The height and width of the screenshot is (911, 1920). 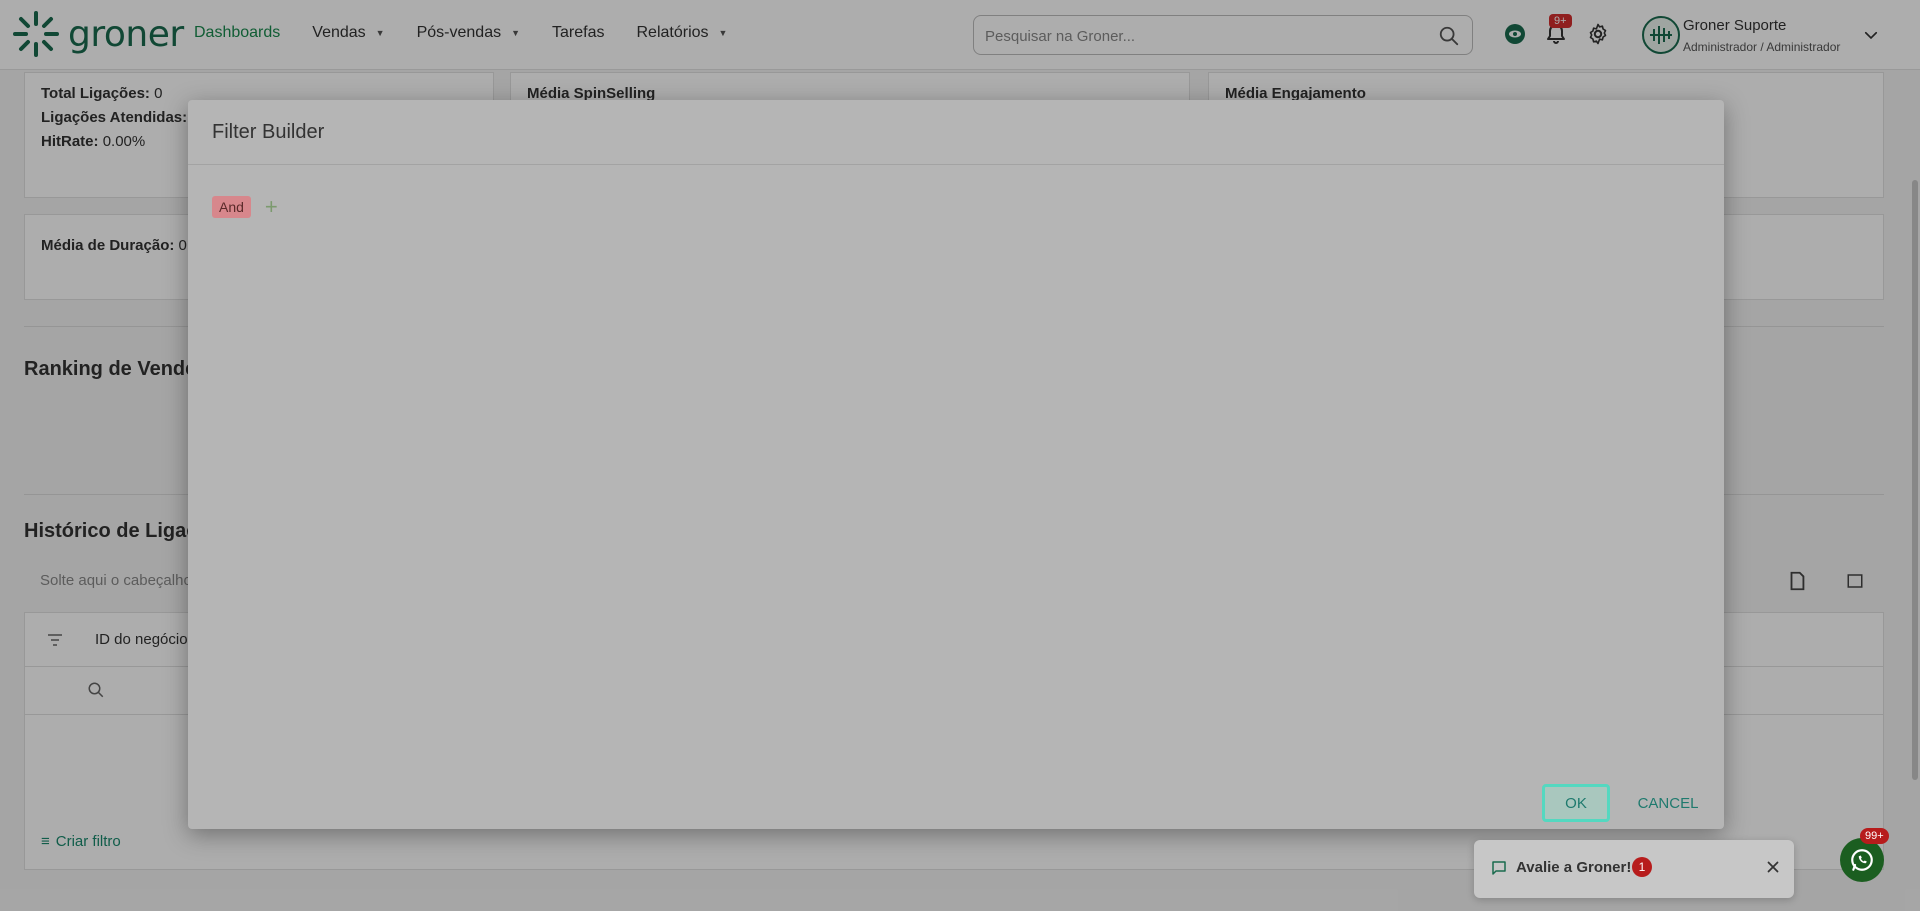 I want to click on whatsapp-button, so click(x=1862, y=860).